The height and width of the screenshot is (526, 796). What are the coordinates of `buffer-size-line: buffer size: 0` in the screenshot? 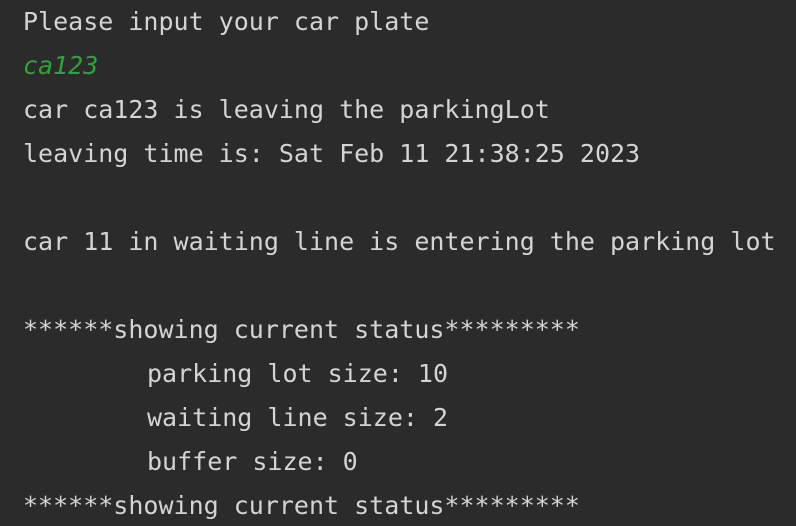 It's located at (252, 461).